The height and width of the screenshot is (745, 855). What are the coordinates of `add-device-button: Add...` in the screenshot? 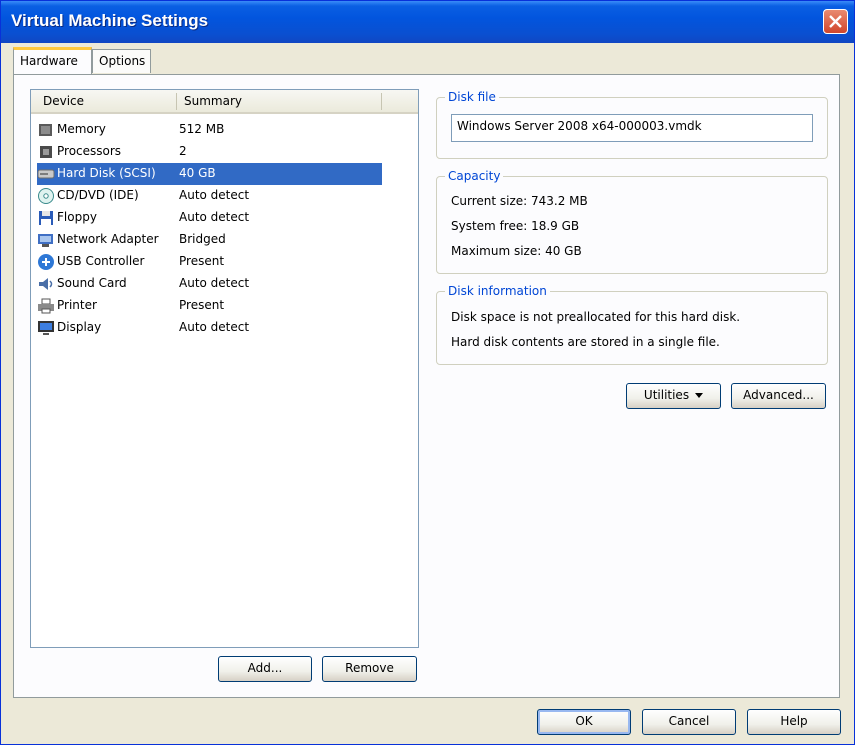 It's located at (265, 669).